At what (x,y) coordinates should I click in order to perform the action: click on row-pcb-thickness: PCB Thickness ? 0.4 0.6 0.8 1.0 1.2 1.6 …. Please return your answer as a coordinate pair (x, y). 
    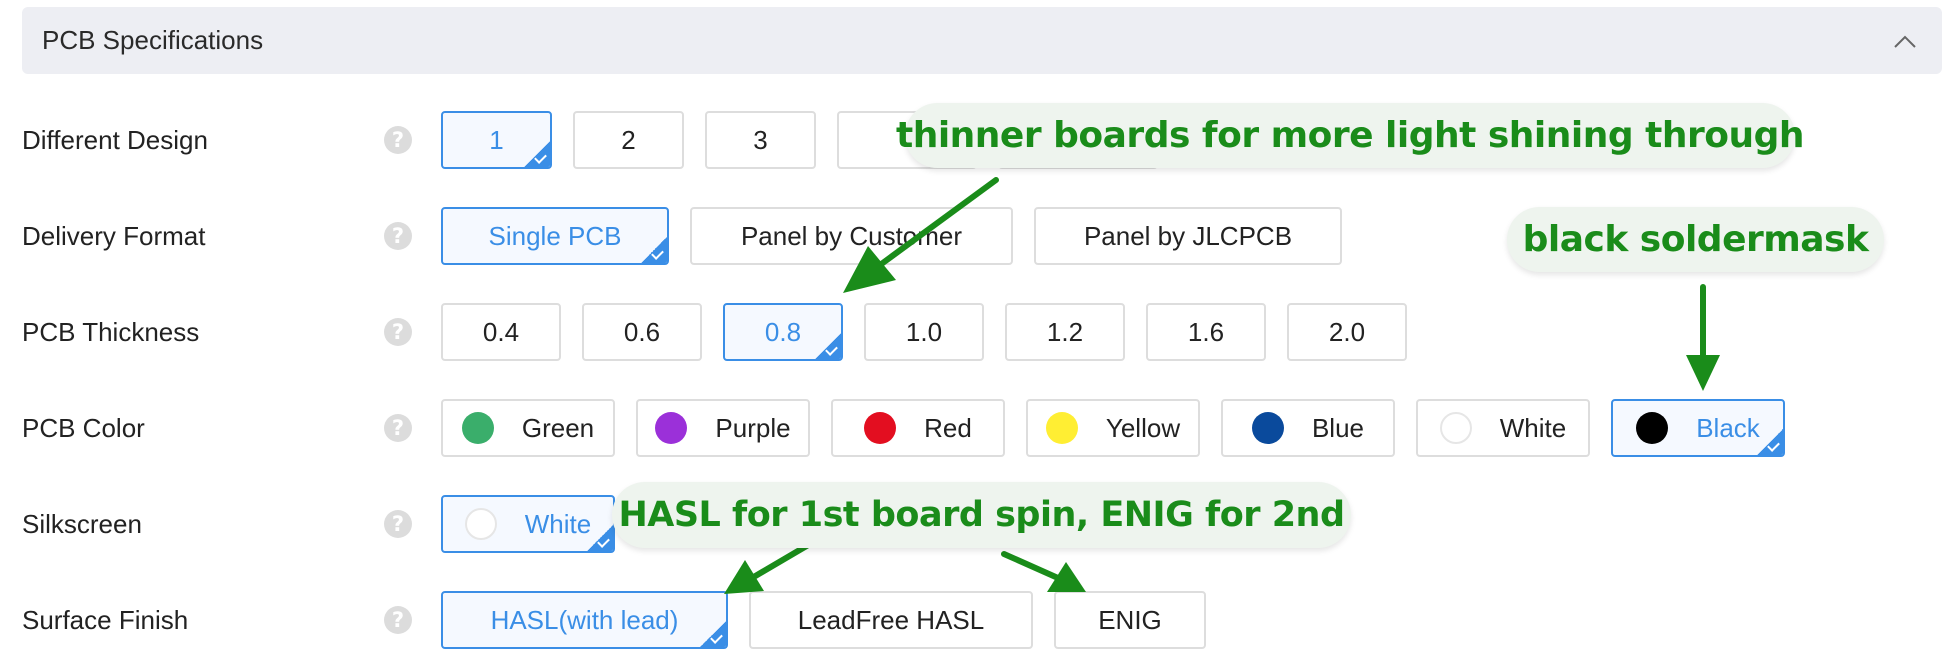
    Looking at the image, I should click on (973, 332).